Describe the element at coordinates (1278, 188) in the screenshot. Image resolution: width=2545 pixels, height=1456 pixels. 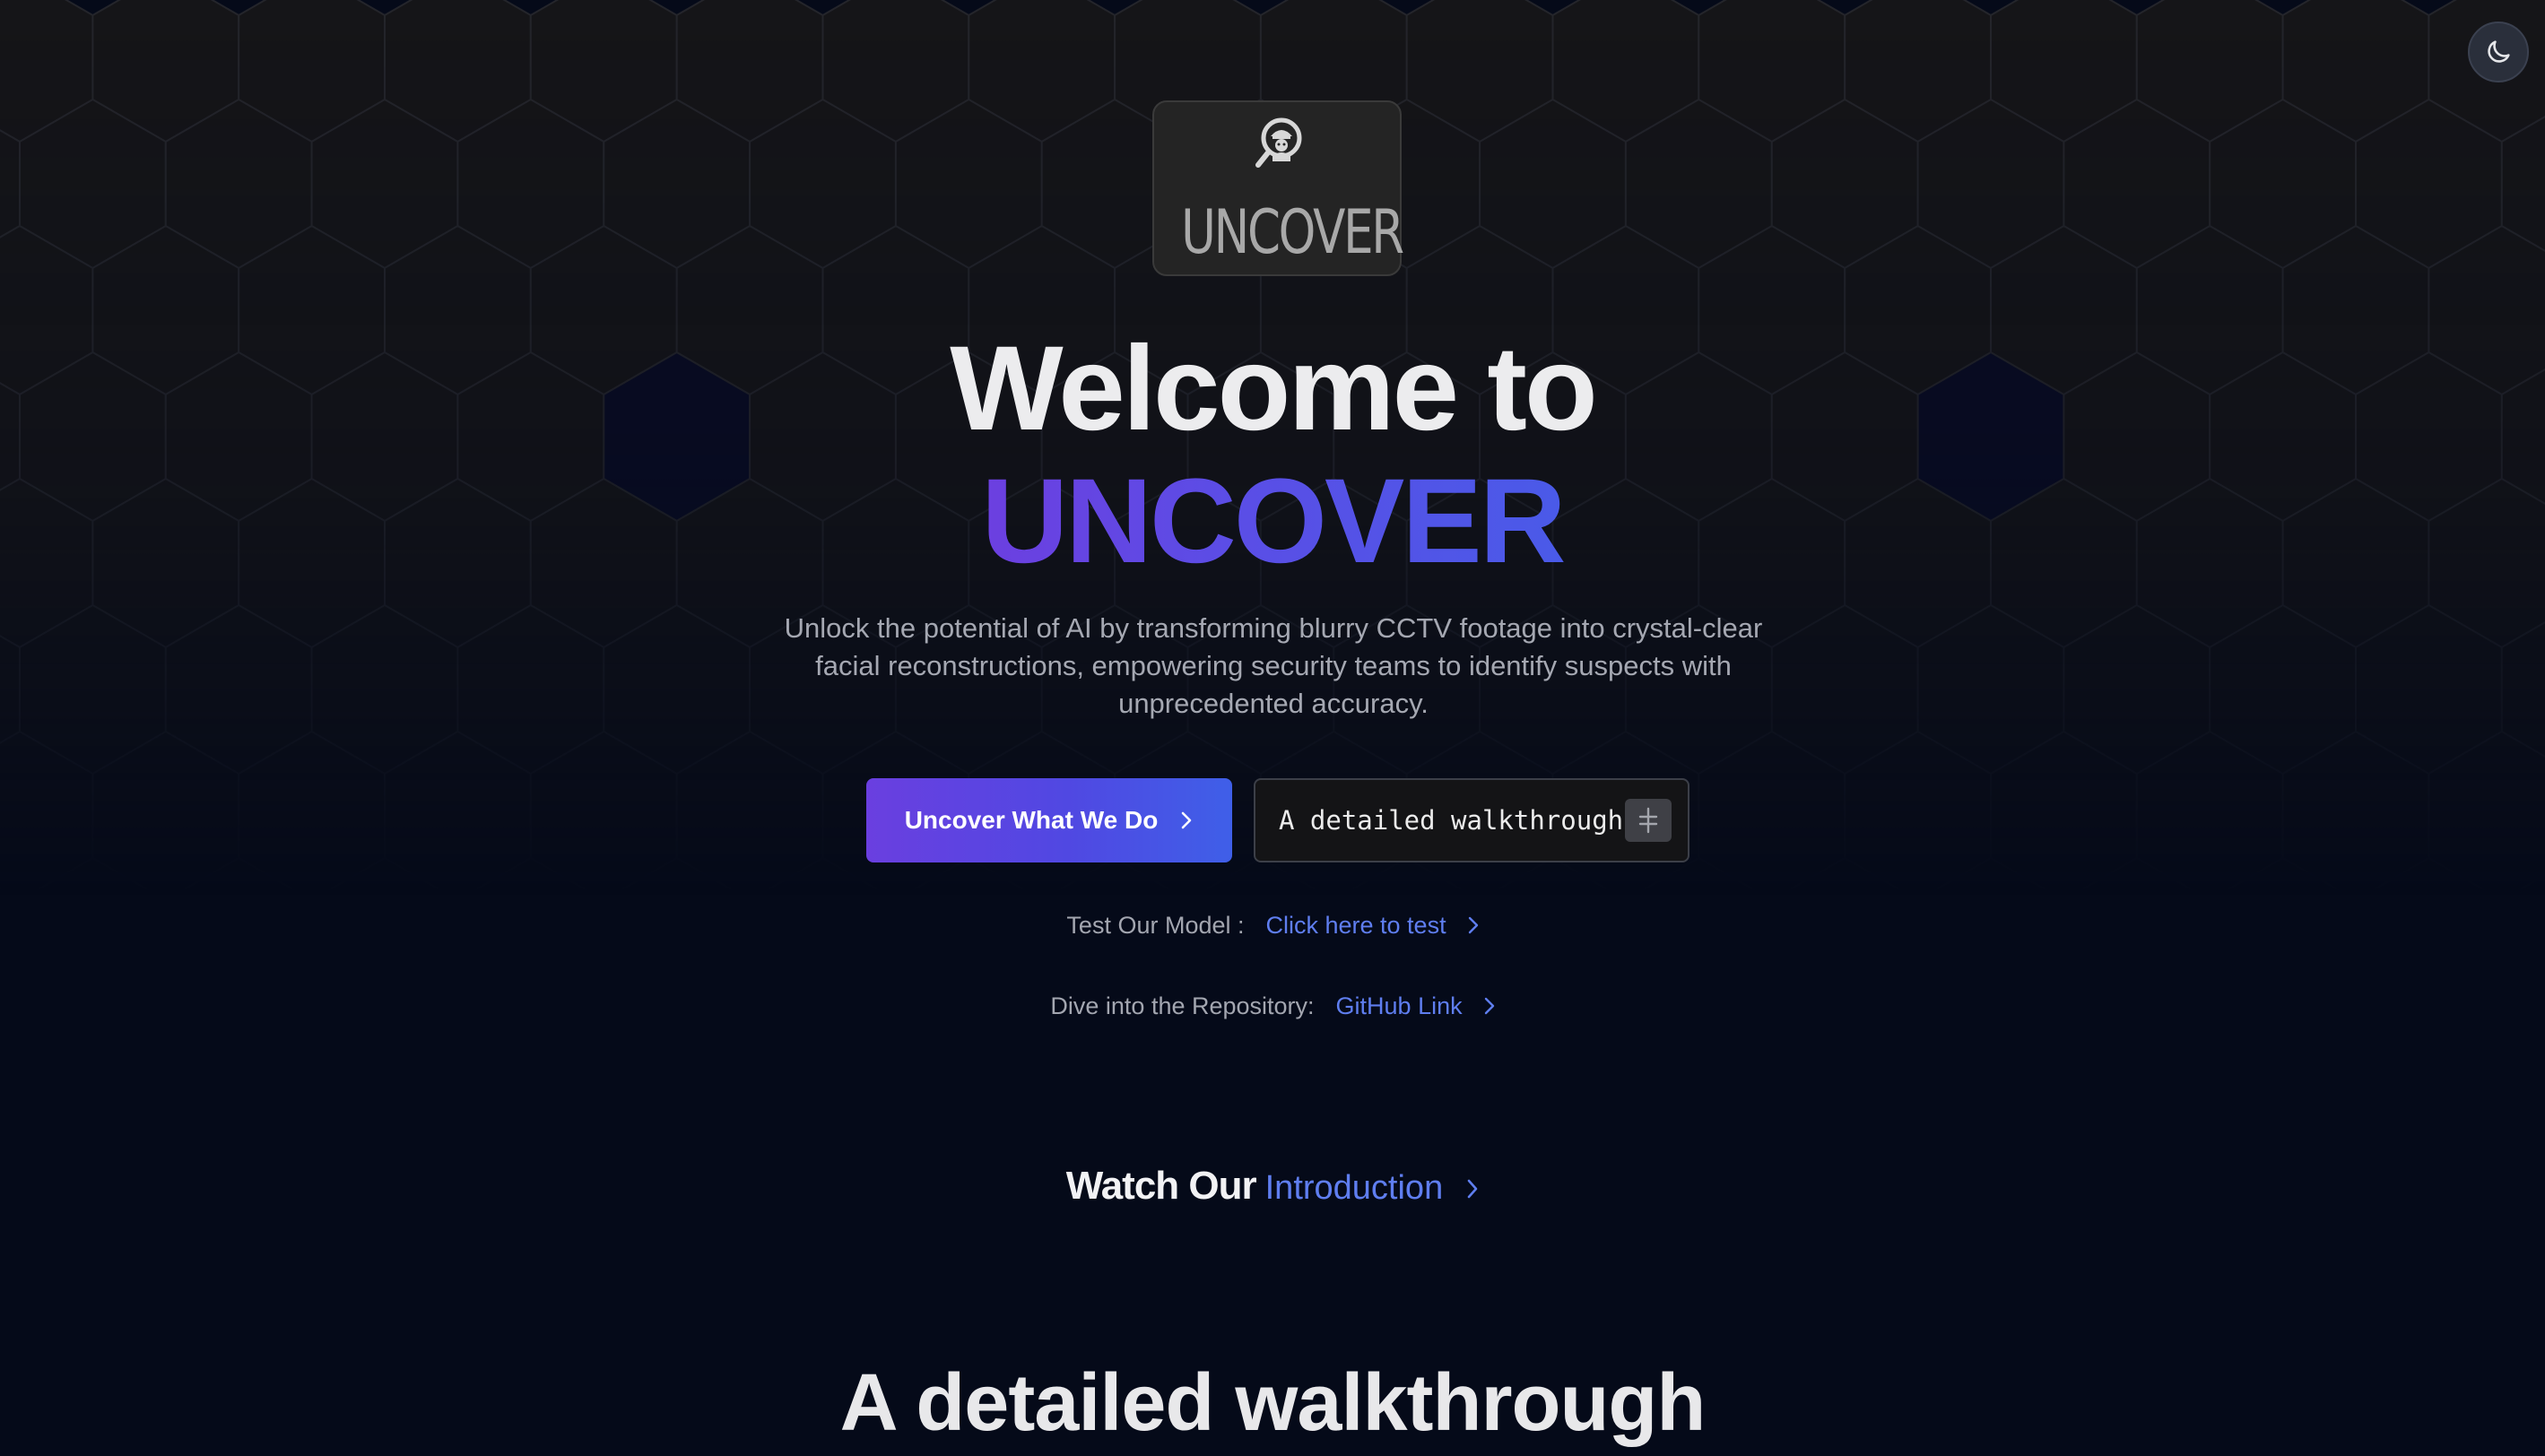
I see `uncover-logo: UNCOVER` at that location.